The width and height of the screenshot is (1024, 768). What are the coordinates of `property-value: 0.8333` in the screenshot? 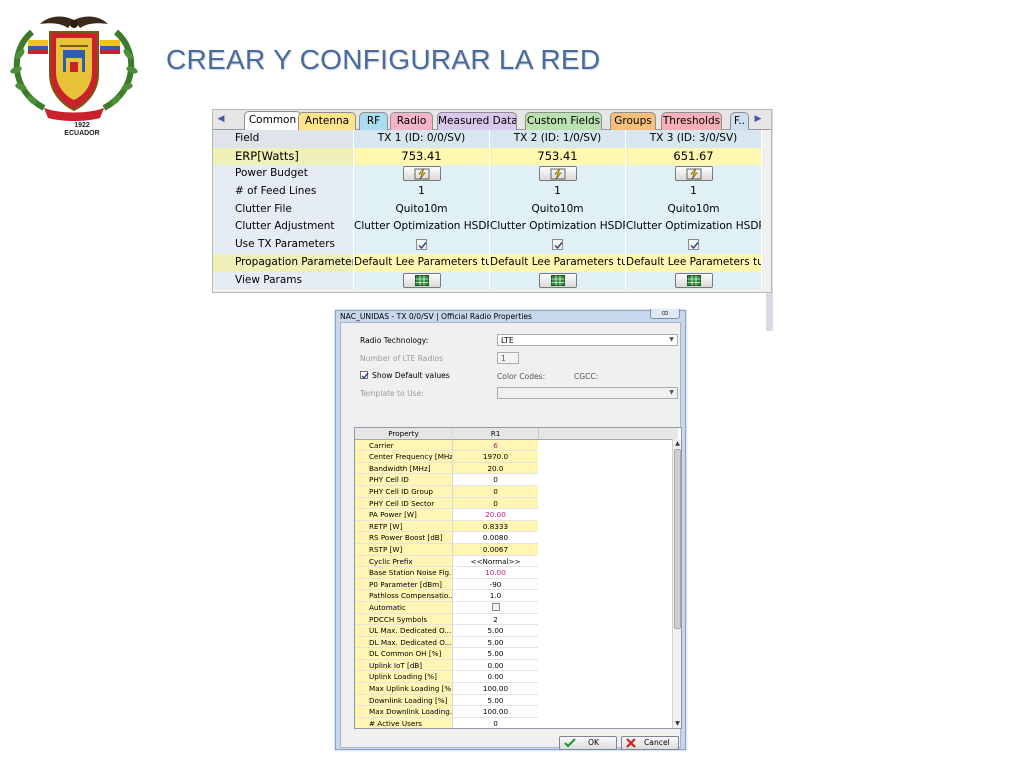 It's located at (495, 526).